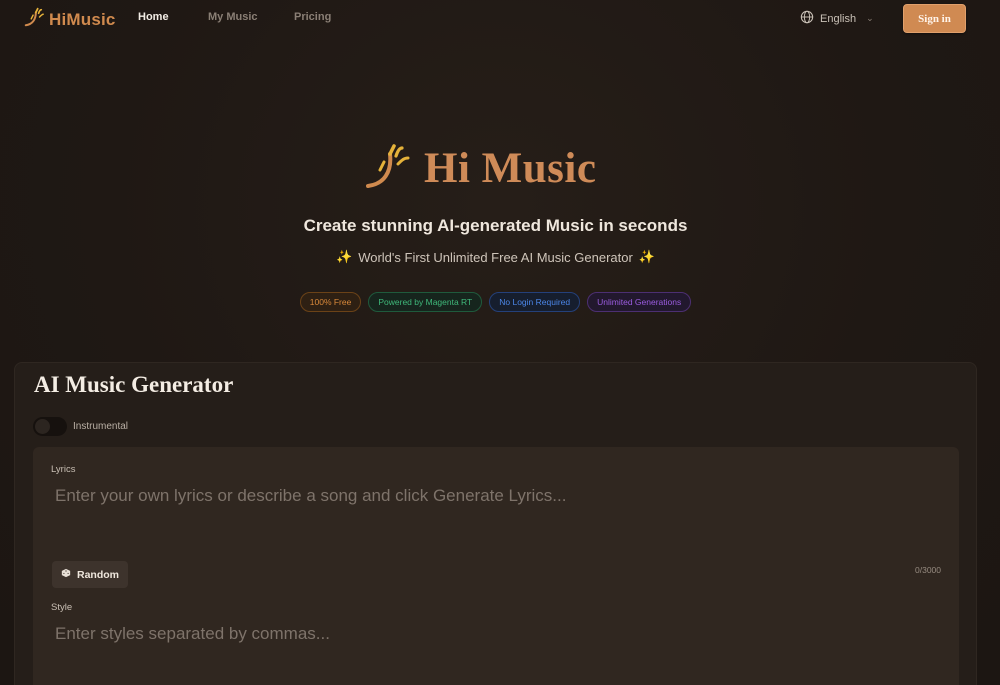 The height and width of the screenshot is (685, 1000). Describe the element at coordinates (934, 18) in the screenshot. I see `sign-in-button: Sign in` at that location.